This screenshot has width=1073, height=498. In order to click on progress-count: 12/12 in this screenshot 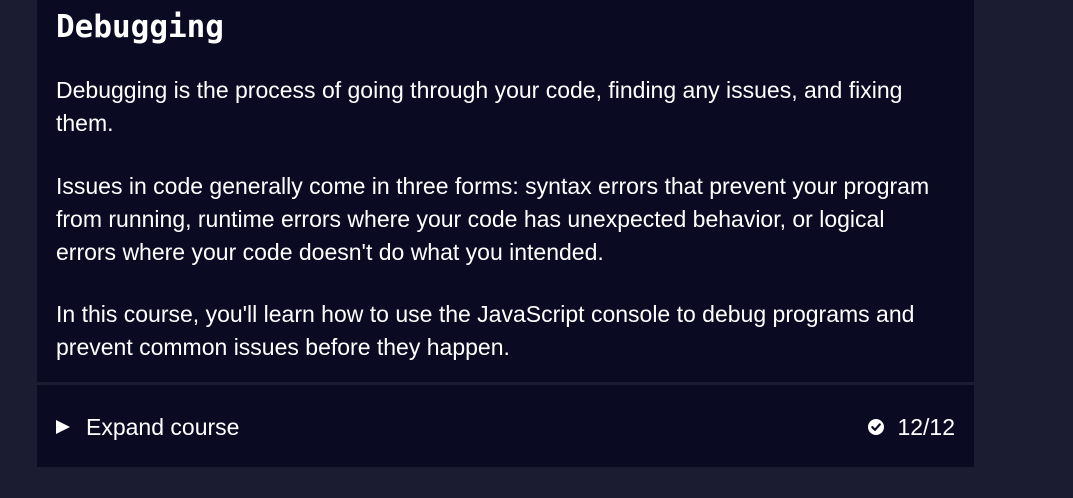, I will do `click(926, 427)`.